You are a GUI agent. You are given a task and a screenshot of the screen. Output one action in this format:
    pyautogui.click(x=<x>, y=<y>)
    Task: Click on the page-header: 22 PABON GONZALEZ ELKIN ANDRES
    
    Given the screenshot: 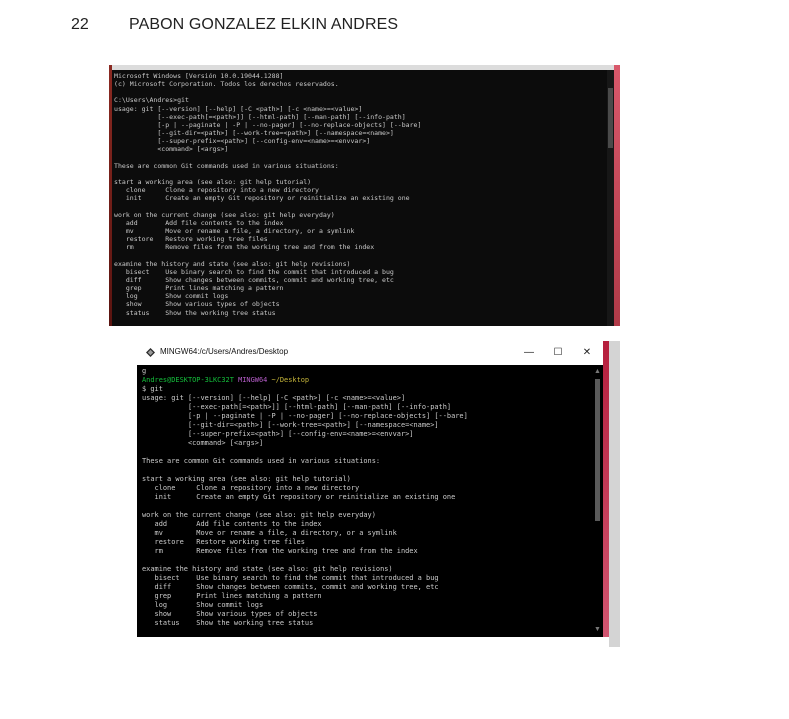 What is the action you would take?
    pyautogui.click(x=394, y=27)
    